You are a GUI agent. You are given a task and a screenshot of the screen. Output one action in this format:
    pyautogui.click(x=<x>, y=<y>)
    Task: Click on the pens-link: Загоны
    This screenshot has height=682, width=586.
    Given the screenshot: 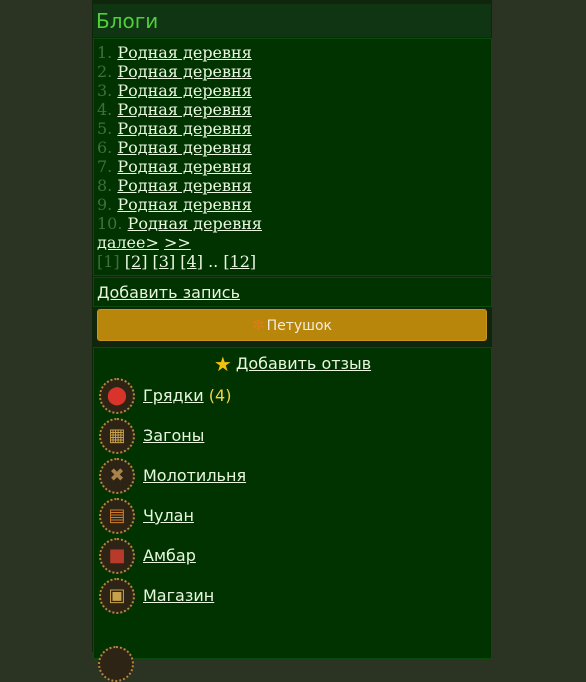 What is the action you would take?
    pyautogui.click(x=173, y=435)
    